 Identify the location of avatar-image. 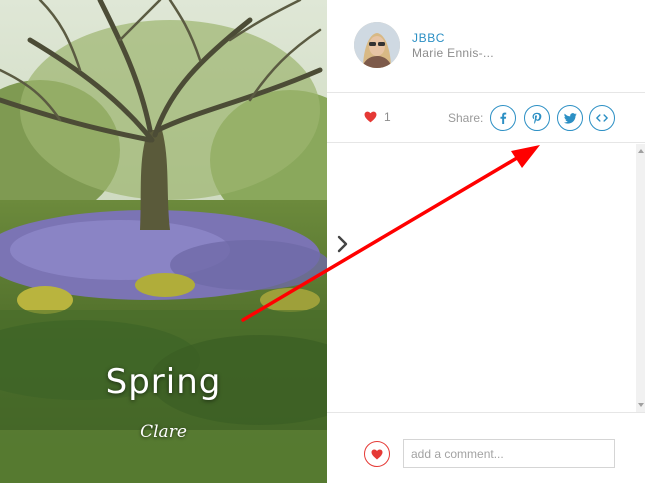
(377, 45).